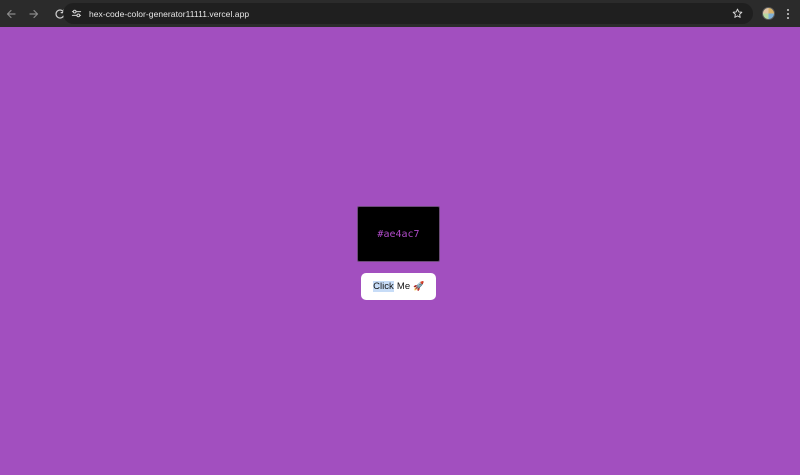 The width and height of the screenshot is (800, 475). I want to click on bookmark-button, so click(737, 13).